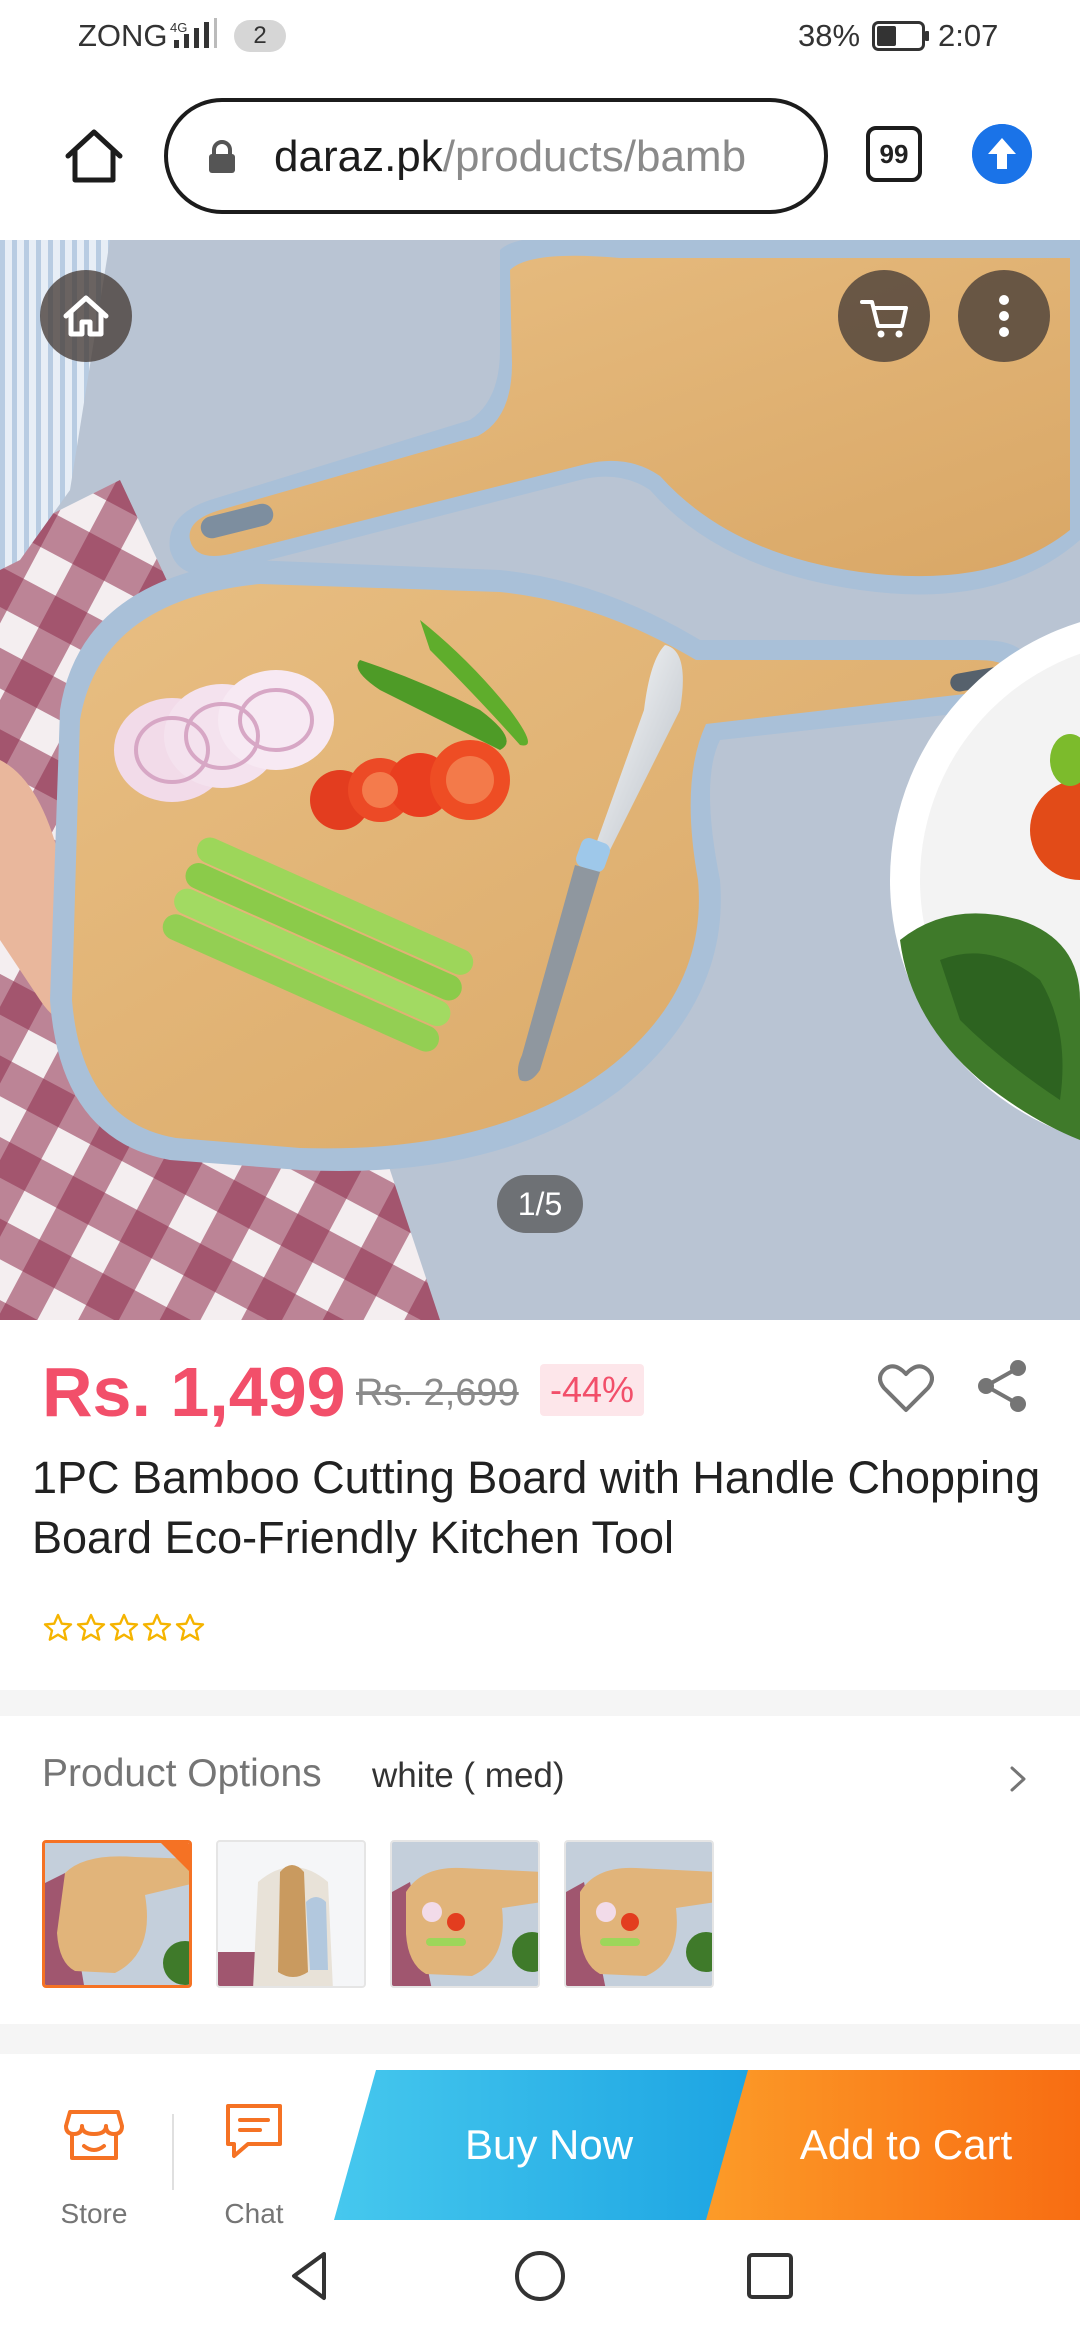 Image resolution: width=1080 pixels, height=2340 pixels. Describe the element at coordinates (906, 1388) in the screenshot. I see `heart-icon` at that location.